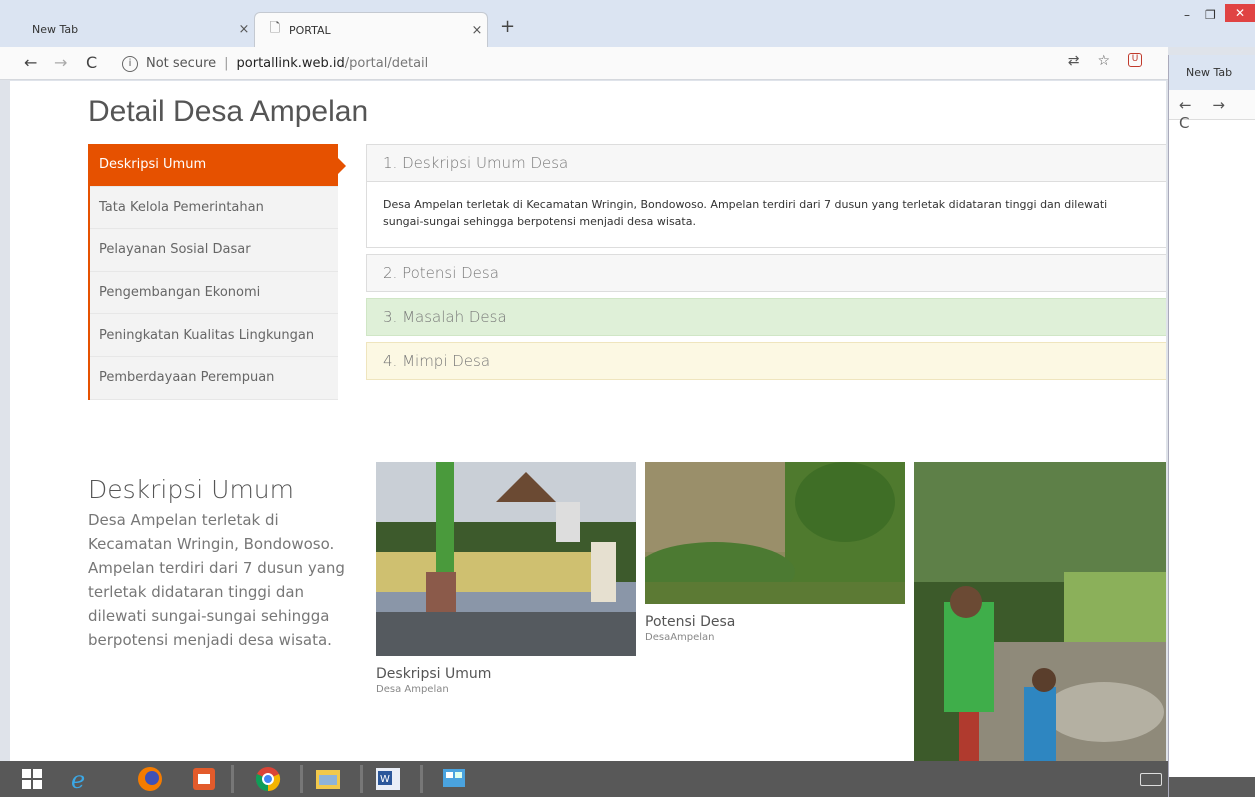 Image resolution: width=1255 pixels, height=797 pixels. What do you see at coordinates (1151, 779) in the screenshot?
I see `keyboard-icon` at bounding box center [1151, 779].